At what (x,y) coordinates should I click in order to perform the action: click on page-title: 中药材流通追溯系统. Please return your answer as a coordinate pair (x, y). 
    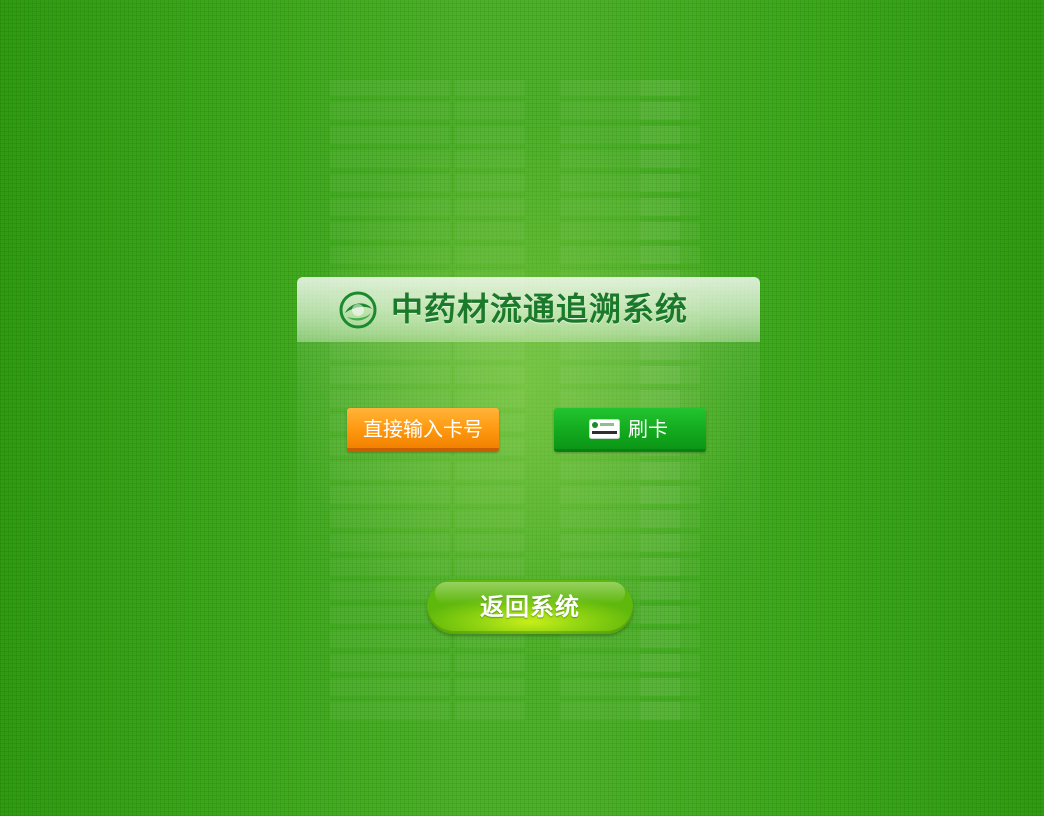
    Looking at the image, I should click on (540, 309).